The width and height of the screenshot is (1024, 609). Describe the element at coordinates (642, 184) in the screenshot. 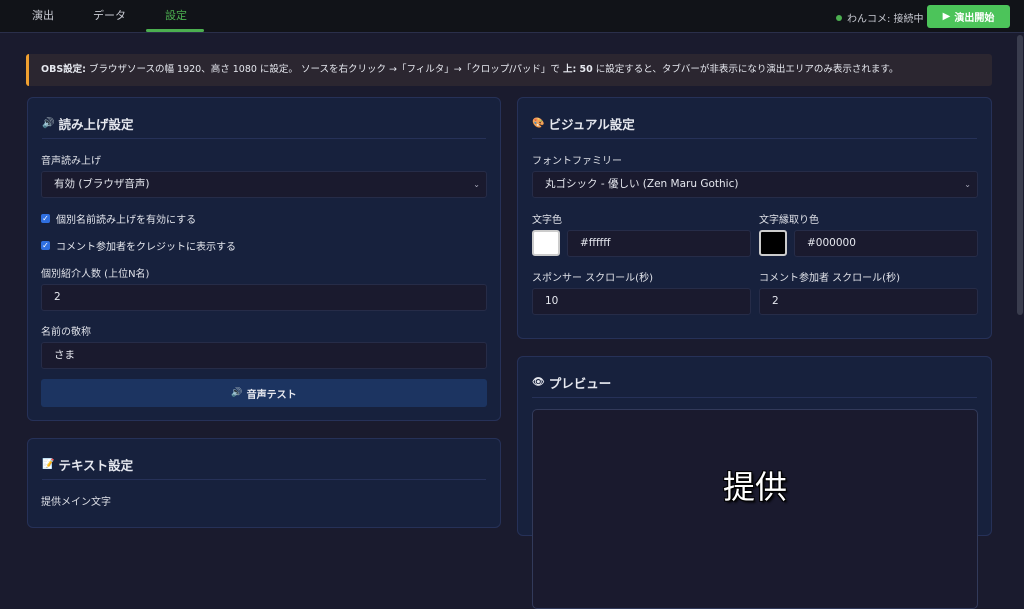

I see `font-value: 丸ゴシック - 優しい (Zen Maru Gothic)` at that location.